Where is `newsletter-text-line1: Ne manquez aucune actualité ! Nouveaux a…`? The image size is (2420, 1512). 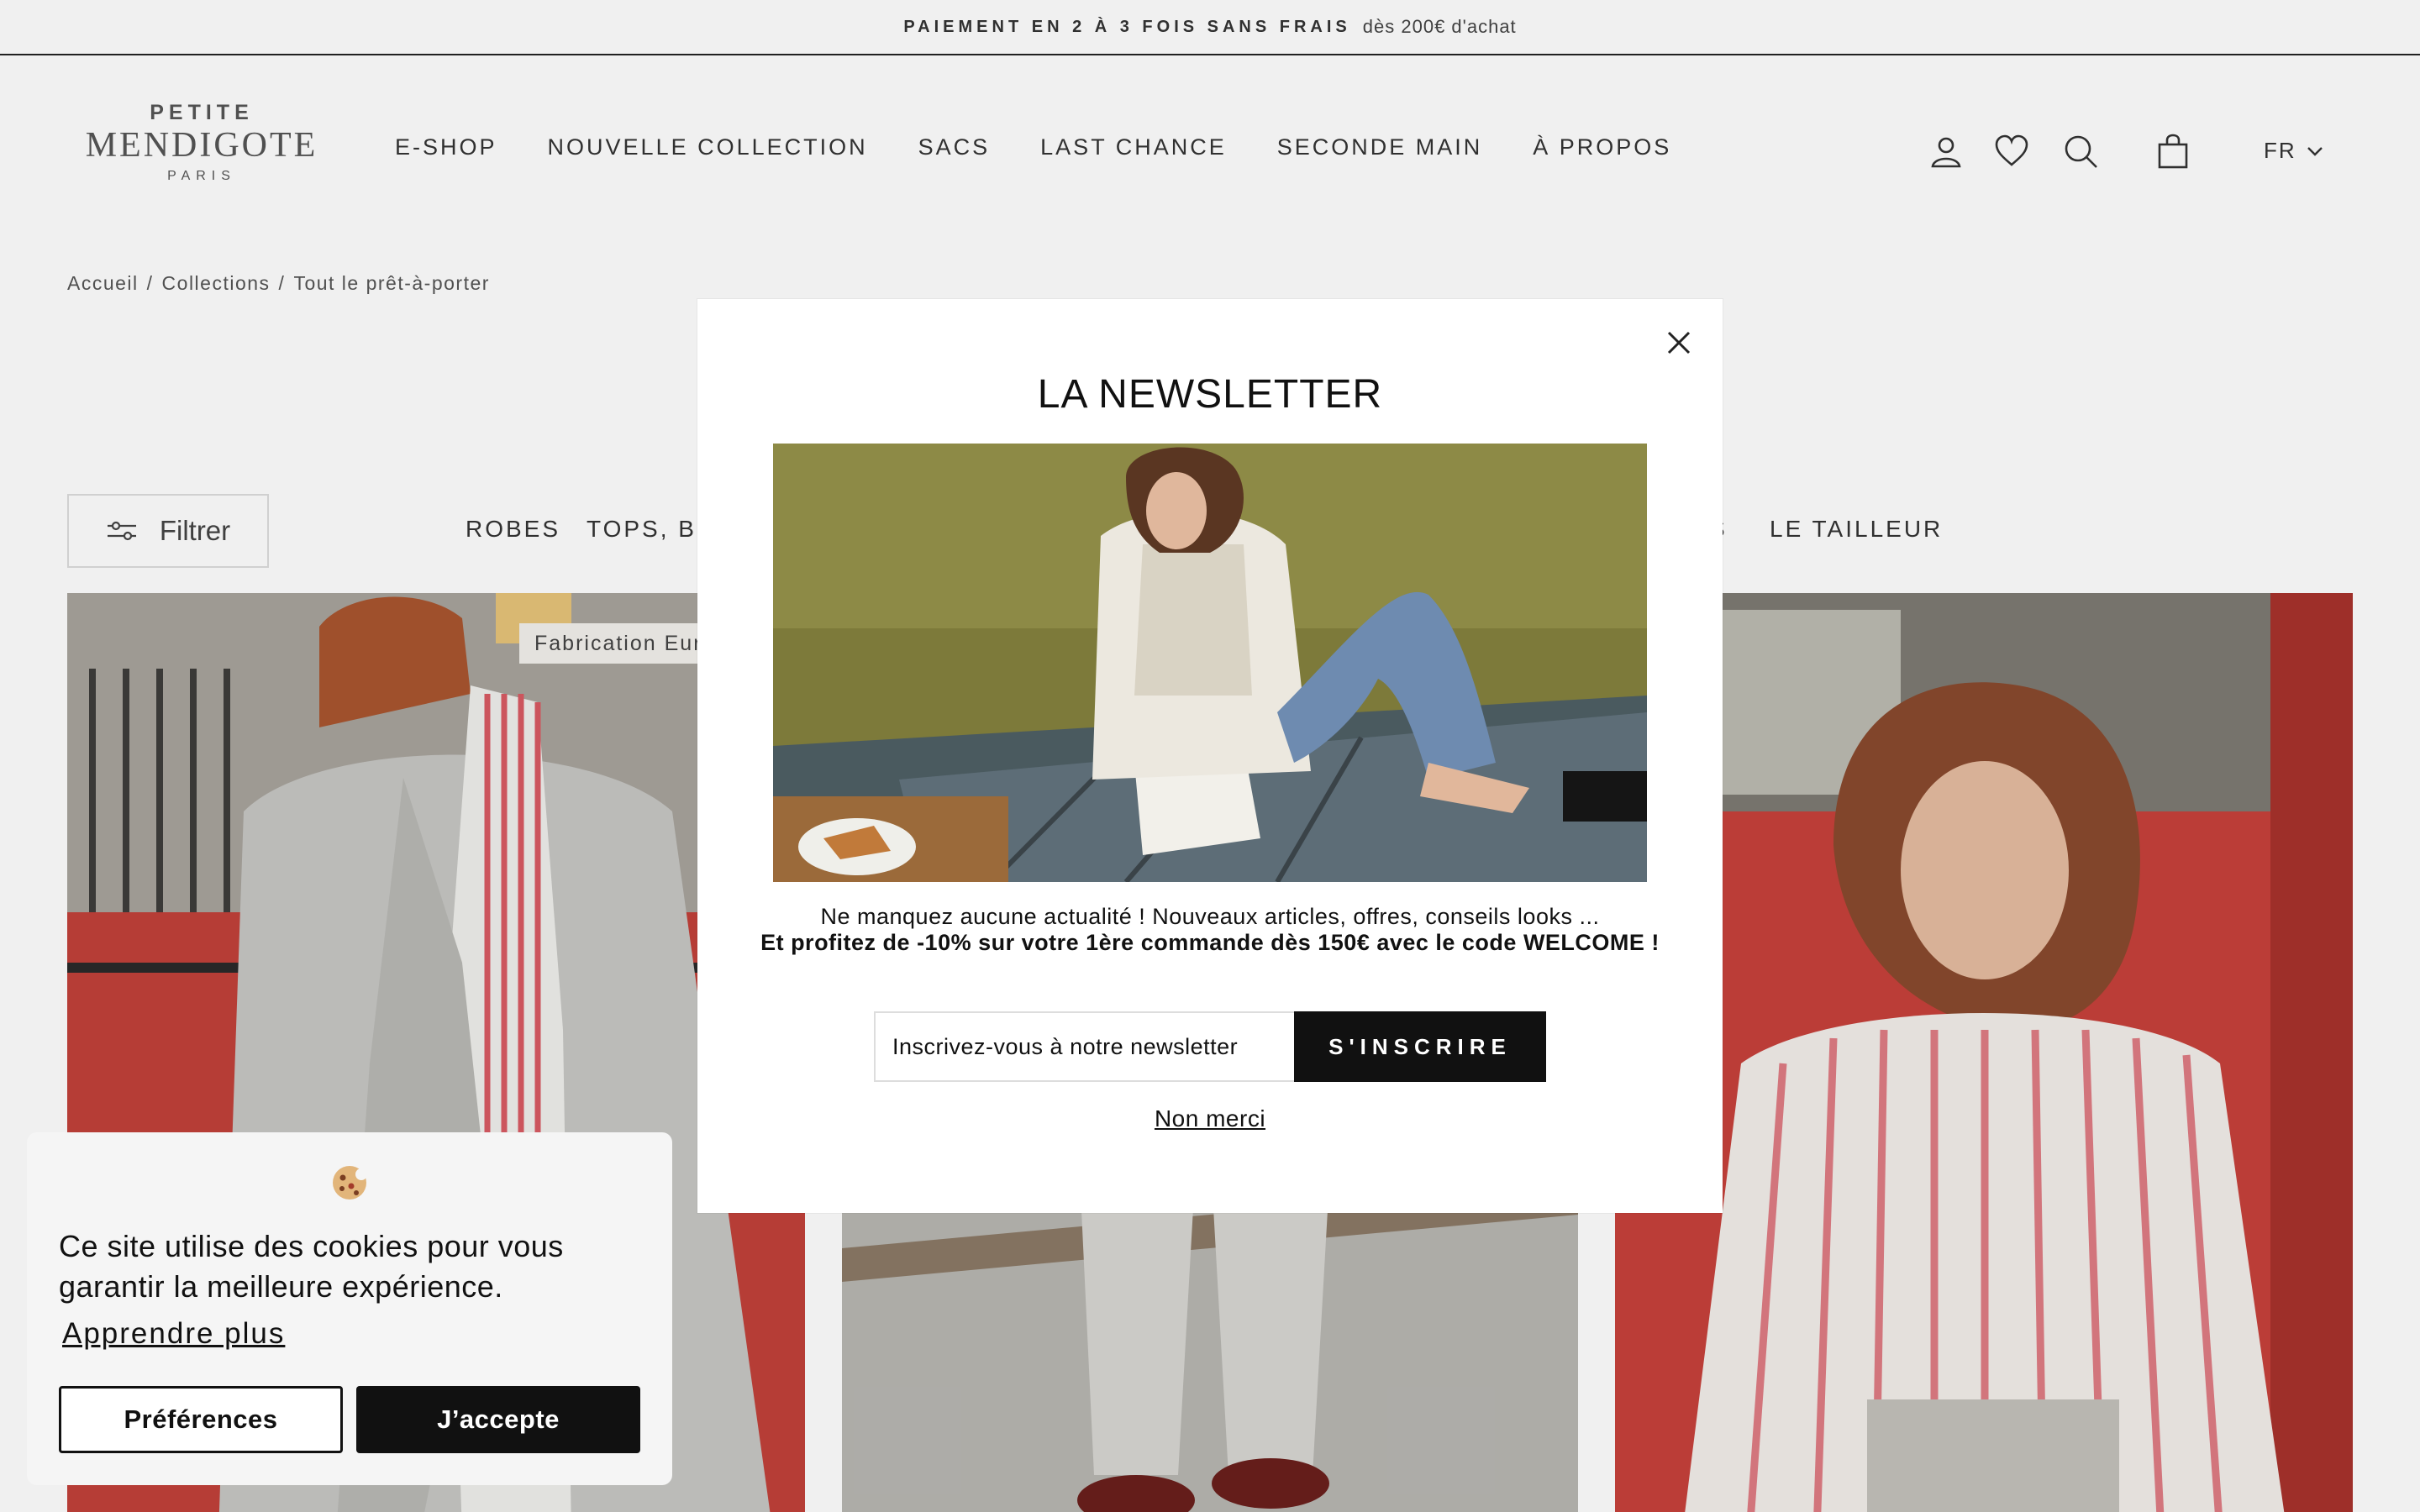
newsletter-text-line1: Ne manquez aucune actualité ! Nouveaux a… is located at coordinates (1210, 916).